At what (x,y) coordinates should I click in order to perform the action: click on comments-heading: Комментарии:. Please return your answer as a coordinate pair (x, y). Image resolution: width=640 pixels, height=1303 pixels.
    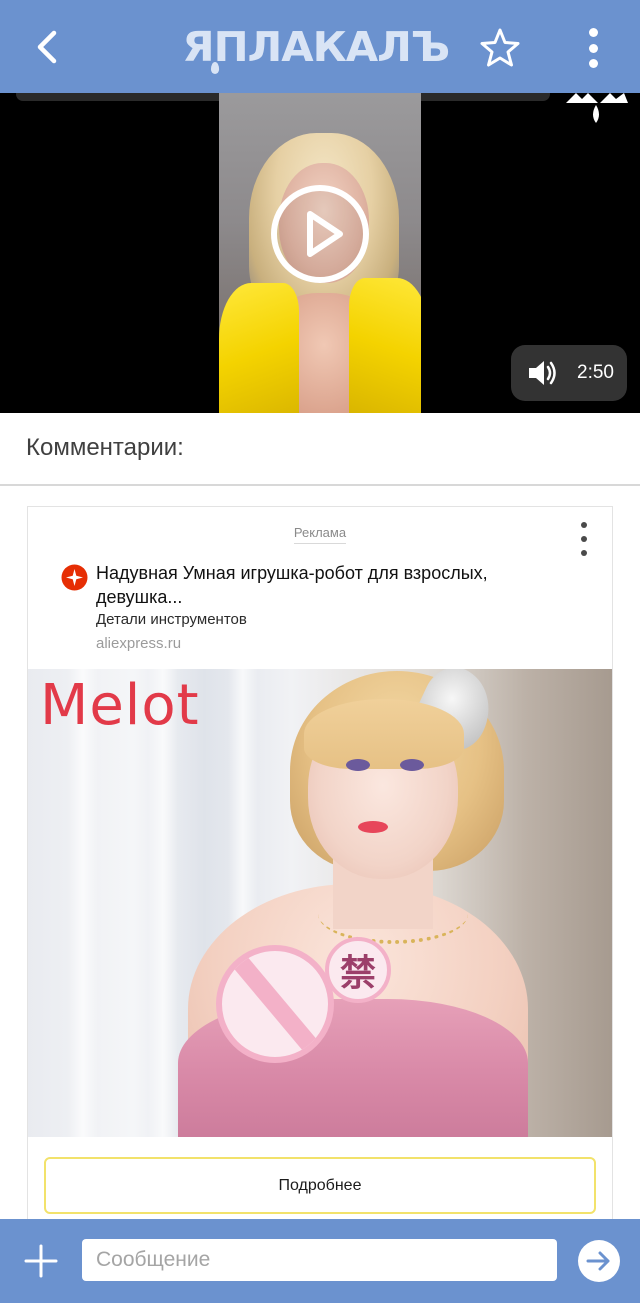
    Looking at the image, I should click on (105, 447).